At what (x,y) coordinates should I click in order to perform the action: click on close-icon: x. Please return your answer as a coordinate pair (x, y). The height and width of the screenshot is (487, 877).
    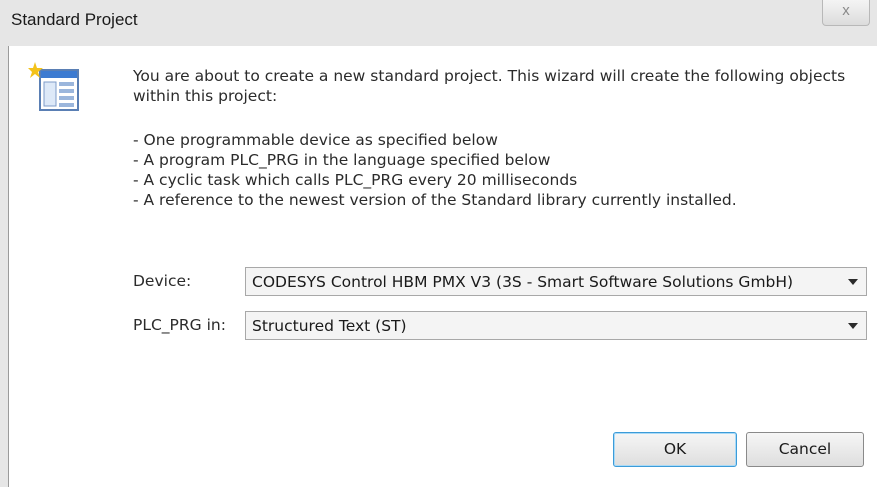
    Looking at the image, I should click on (846, 10).